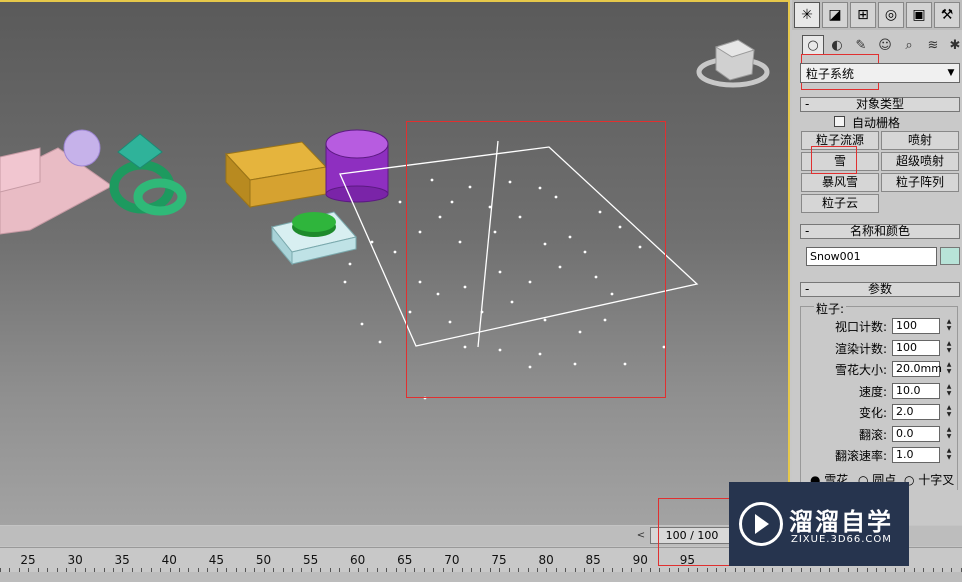 This screenshot has height=582, width=962. What do you see at coordinates (933, 45) in the screenshot?
I see `space-warps-icon: ≋` at bounding box center [933, 45].